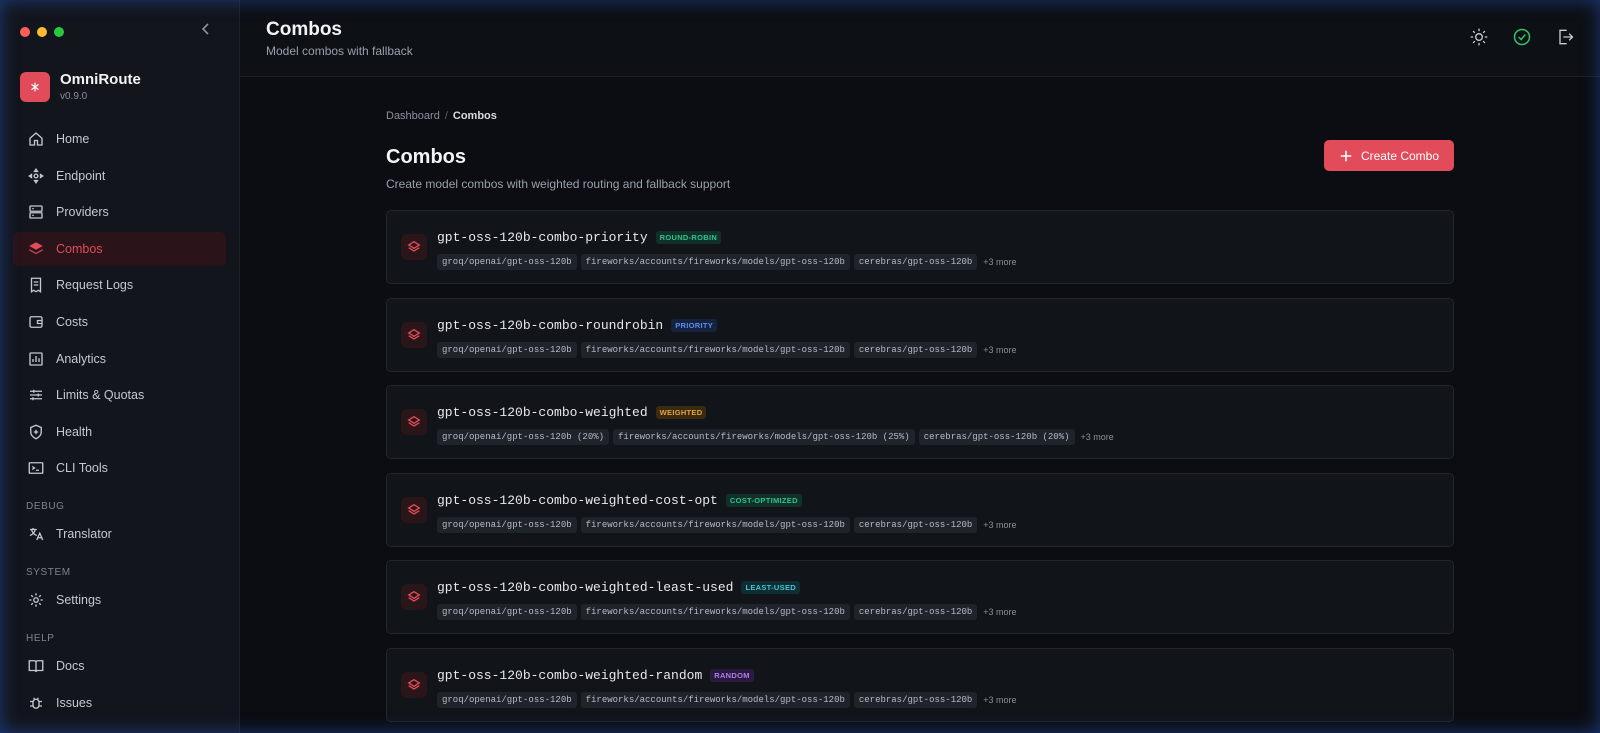  Describe the element at coordinates (25, 32) in the screenshot. I see `close-window-button` at that location.